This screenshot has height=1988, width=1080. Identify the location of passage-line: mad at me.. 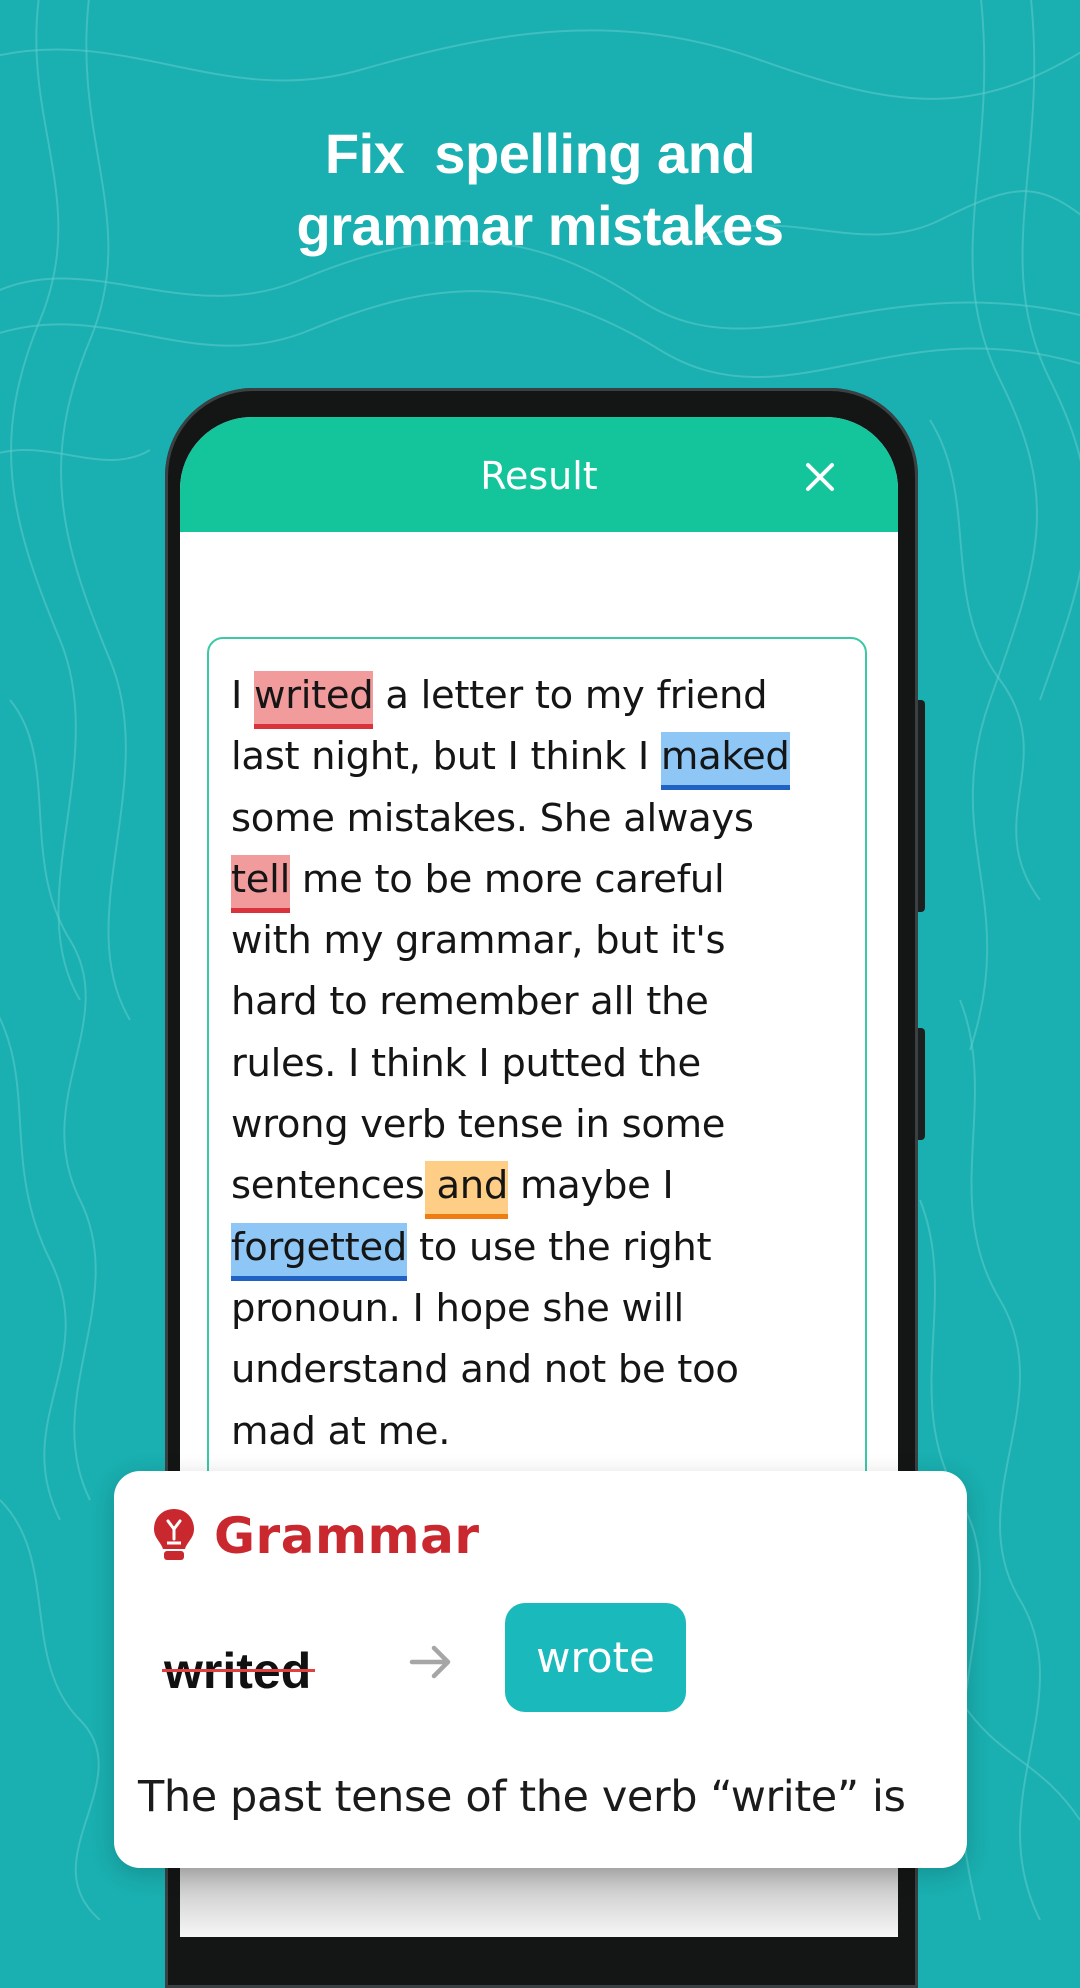
(541, 1431).